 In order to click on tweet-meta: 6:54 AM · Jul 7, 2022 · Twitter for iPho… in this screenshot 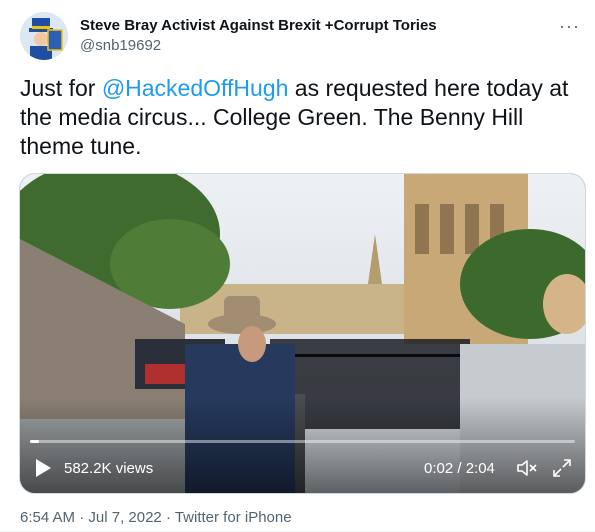, I will do `click(156, 517)`.